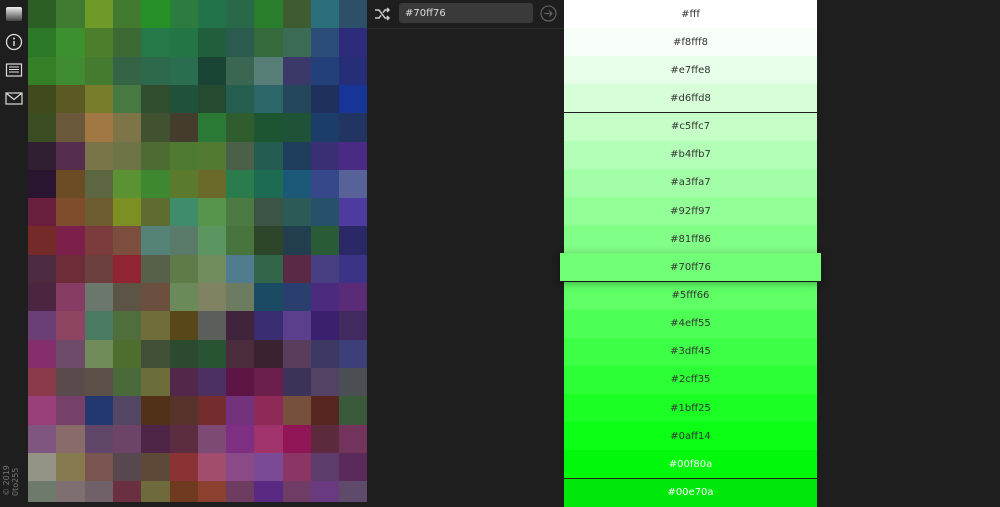 Image resolution: width=1000 pixels, height=507 pixels. Describe the element at coordinates (14, 14) in the screenshot. I see `gradient-logo-icon` at that location.